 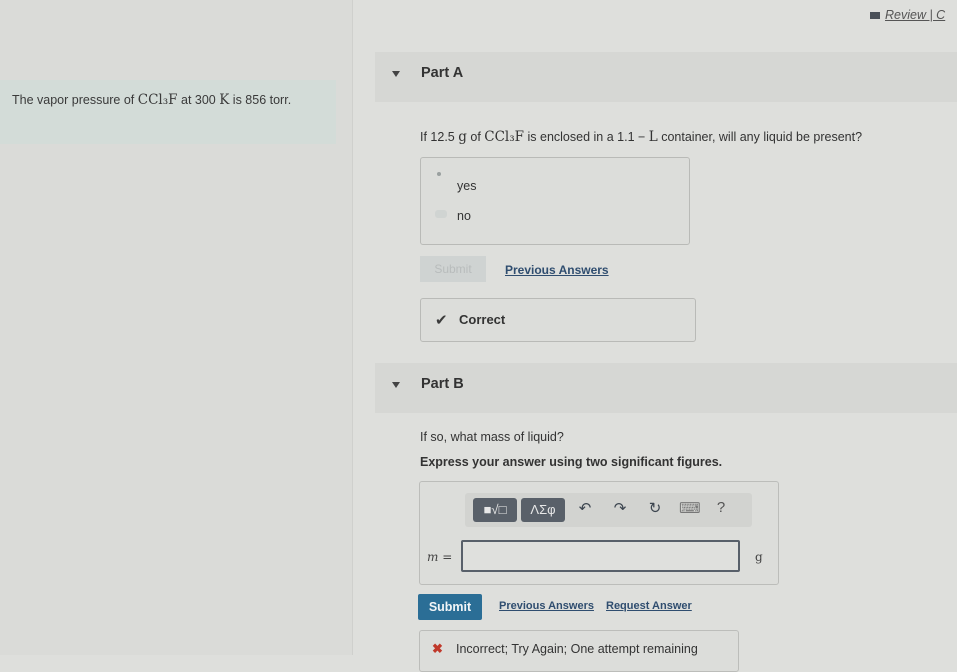 I want to click on q-text-3: is enclosed in a 1.1 −, so click(x=586, y=137).